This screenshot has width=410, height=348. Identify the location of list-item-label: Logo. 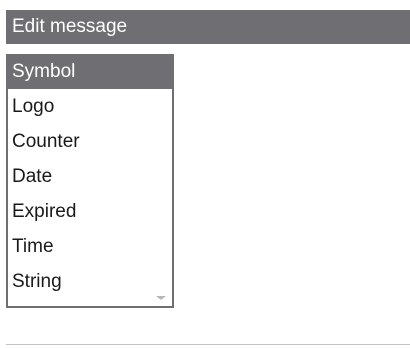
(33, 106).